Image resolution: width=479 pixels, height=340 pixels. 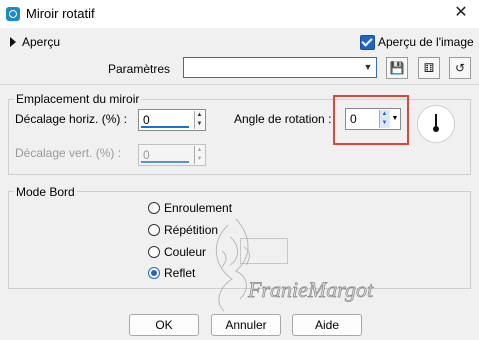 I want to click on save-icon: 💾, so click(x=397, y=68).